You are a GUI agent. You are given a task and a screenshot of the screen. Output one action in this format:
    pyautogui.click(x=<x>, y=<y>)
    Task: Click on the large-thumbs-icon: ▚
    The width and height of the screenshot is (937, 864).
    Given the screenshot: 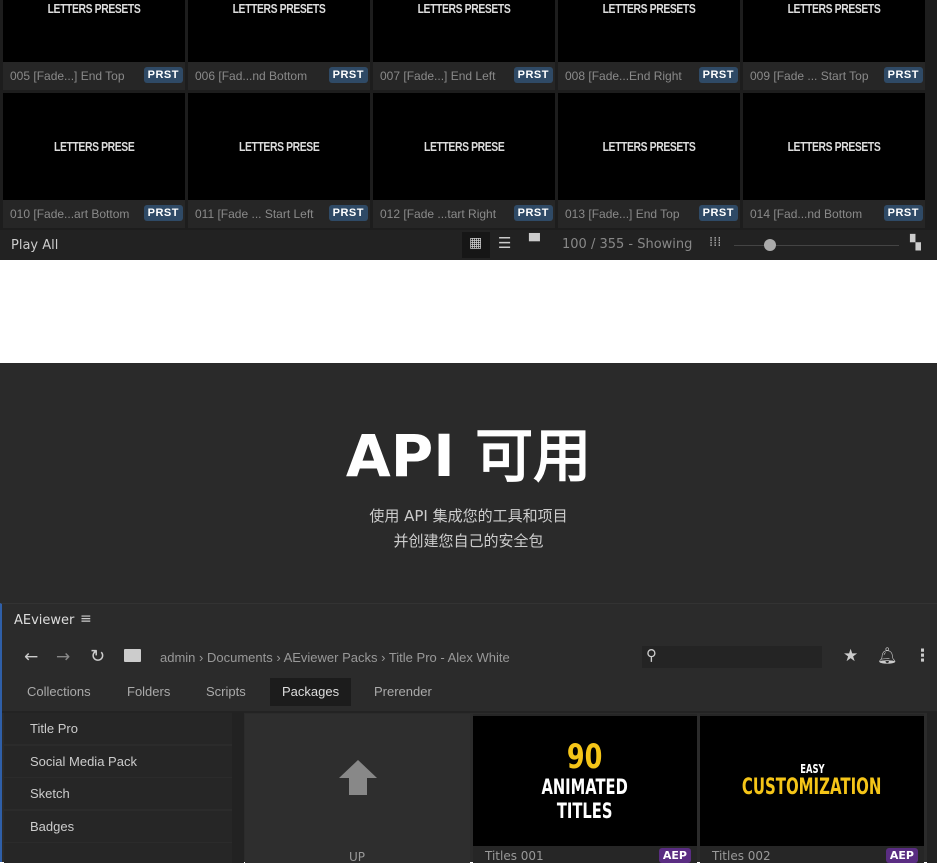 What is the action you would take?
    pyautogui.click(x=915, y=243)
    